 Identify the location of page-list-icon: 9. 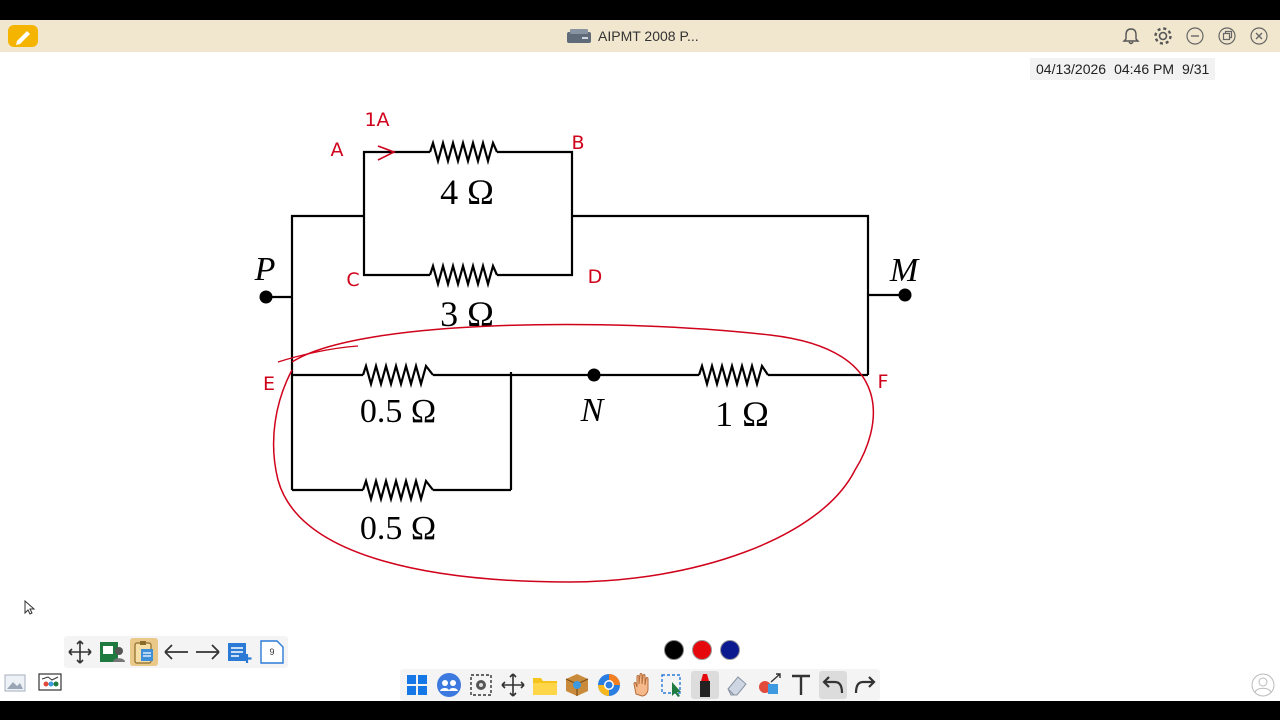
(272, 652).